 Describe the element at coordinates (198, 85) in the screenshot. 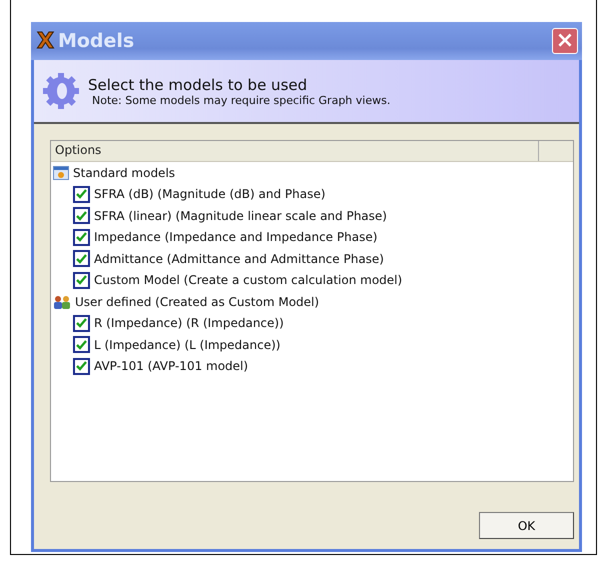

I see `header-title: Select the models to be used` at that location.